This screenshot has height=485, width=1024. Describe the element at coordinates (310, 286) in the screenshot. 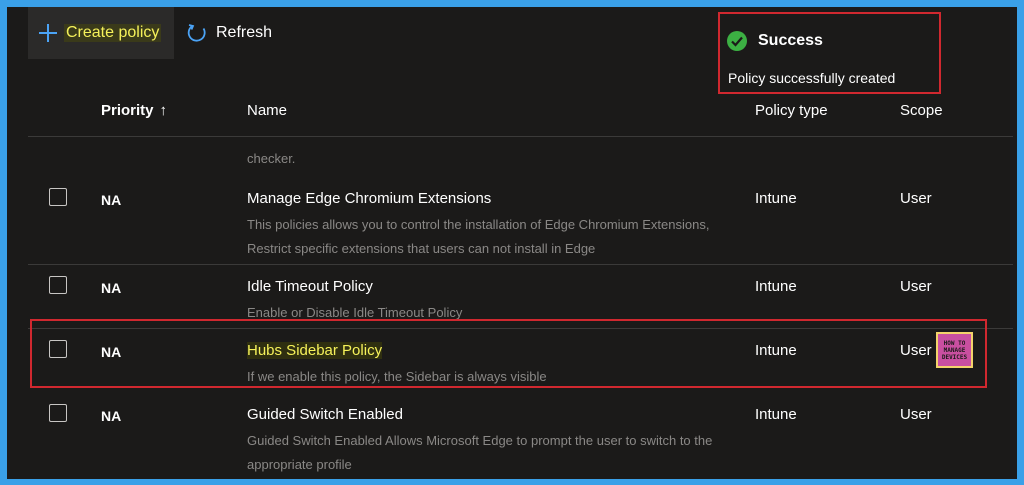

I see `row-name: Idle Timeout Policy` at that location.